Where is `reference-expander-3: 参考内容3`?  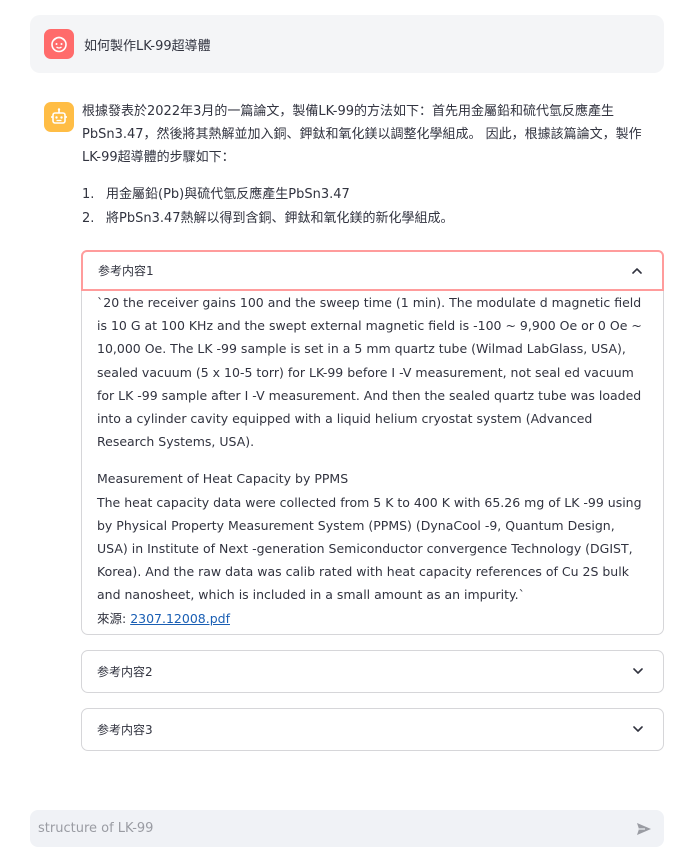 reference-expander-3: 参考内容3 is located at coordinates (372, 729).